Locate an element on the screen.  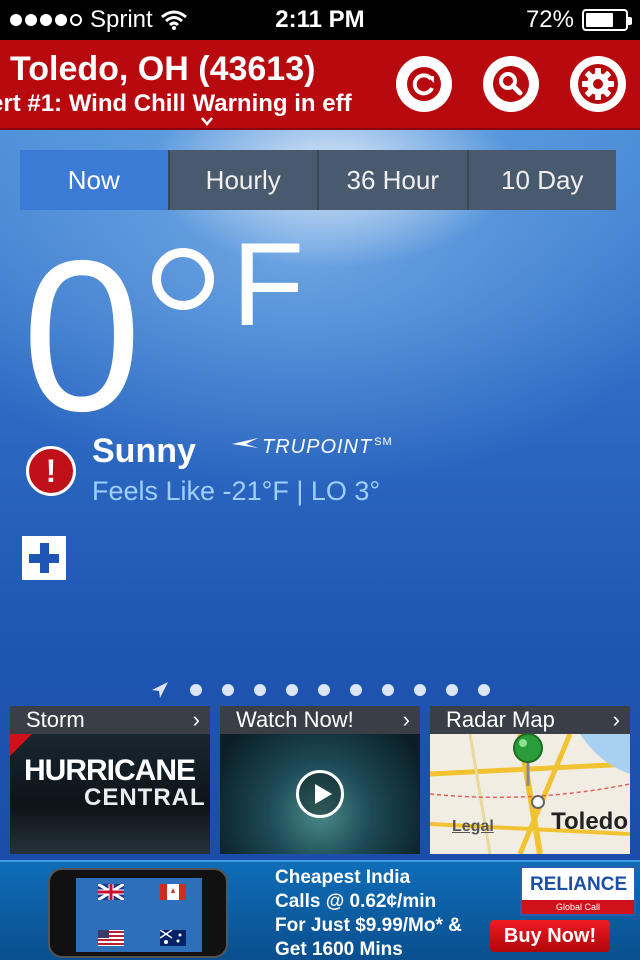
feels-like-text: Feels Like -21°F | LO 3° is located at coordinates (236, 491).